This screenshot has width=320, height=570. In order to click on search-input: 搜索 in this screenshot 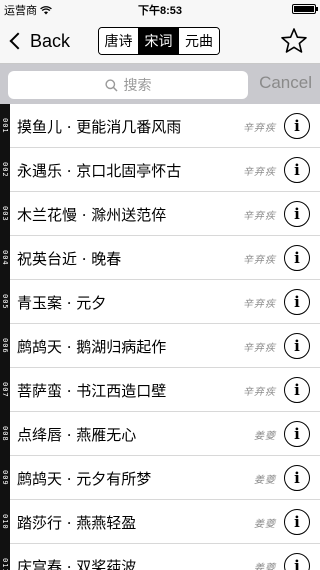, I will do `click(128, 85)`.